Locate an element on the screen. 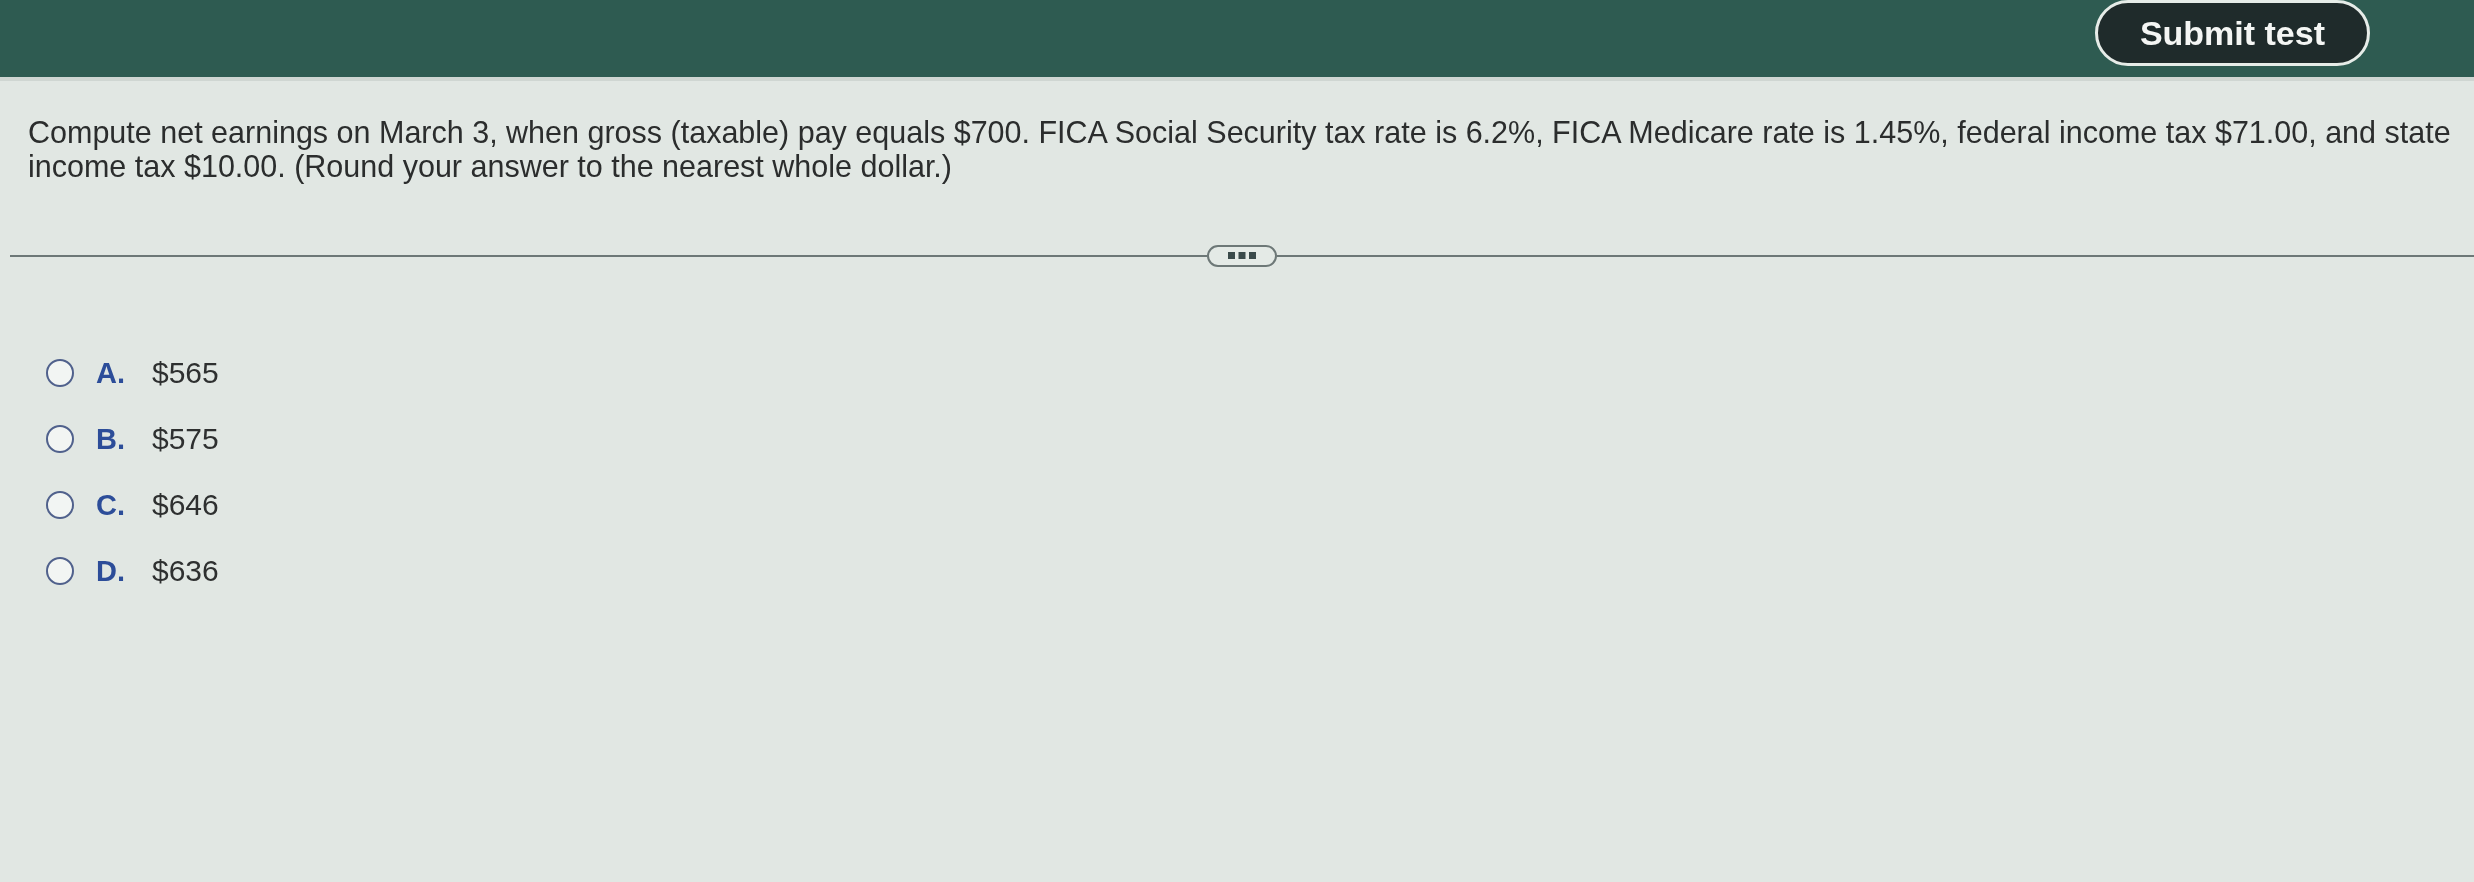  option-letter: A. is located at coordinates (111, 373).